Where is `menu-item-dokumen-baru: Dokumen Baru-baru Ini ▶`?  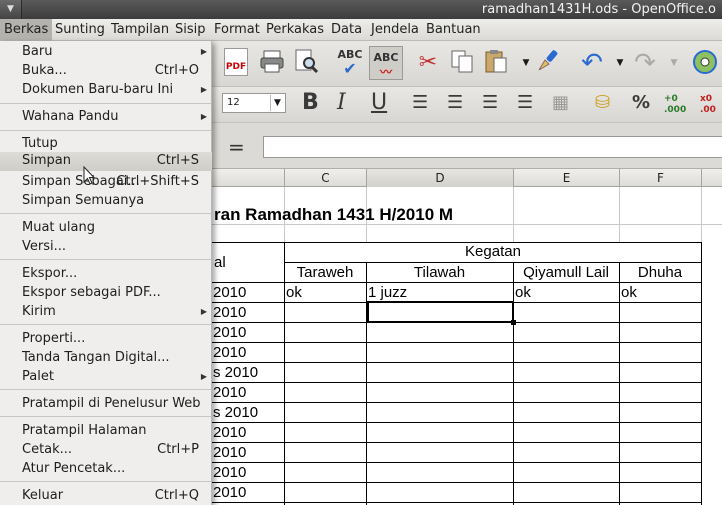
menu-item-dokumen-baru: Dokumen Baru-baru Ini ▶ is located at coordinates (106, 90).